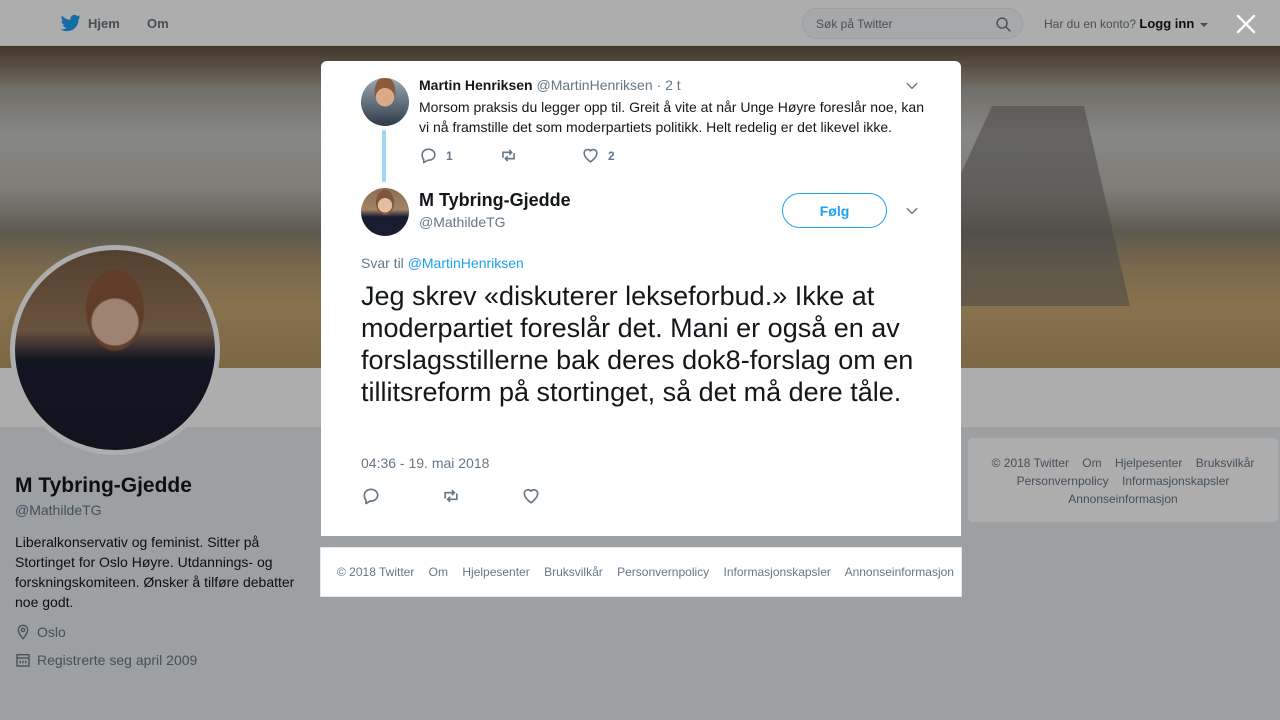  I want to click on parent-tweet-actions: 1 2, so click(517, 155).